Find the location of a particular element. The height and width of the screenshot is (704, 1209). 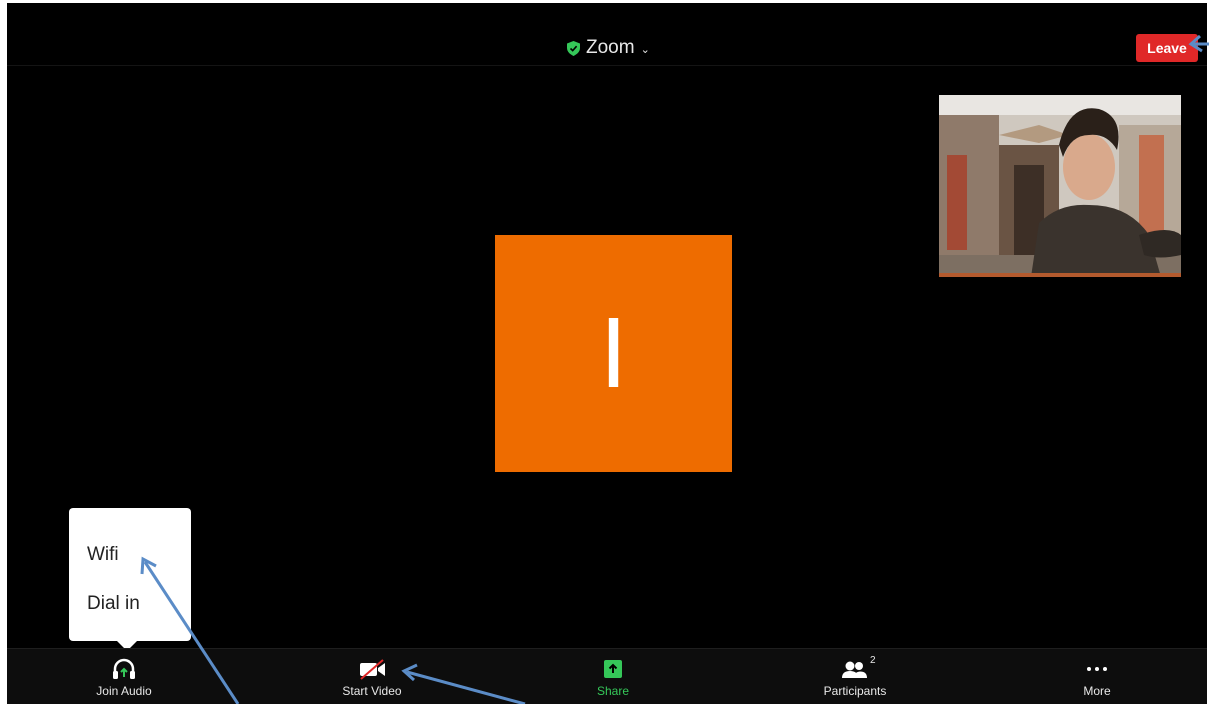

start-video-button: Start Video is located at coordinates (372, 676).